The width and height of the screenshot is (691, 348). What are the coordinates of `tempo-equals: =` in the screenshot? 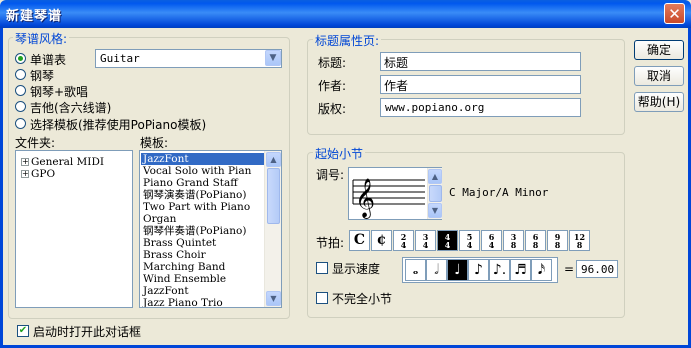 It's located at (569, 269).